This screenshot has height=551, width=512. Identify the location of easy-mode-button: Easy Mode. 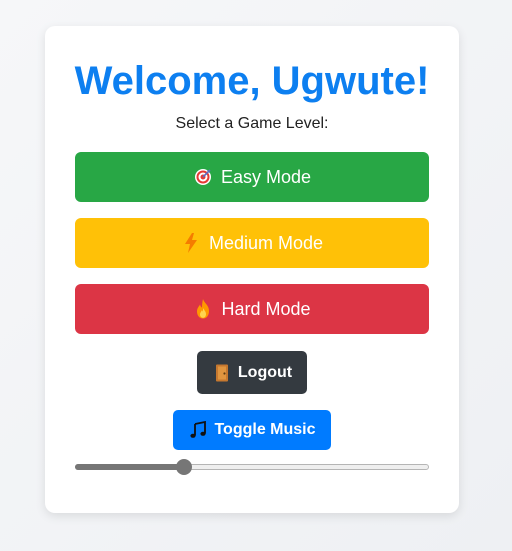
(252, 177).